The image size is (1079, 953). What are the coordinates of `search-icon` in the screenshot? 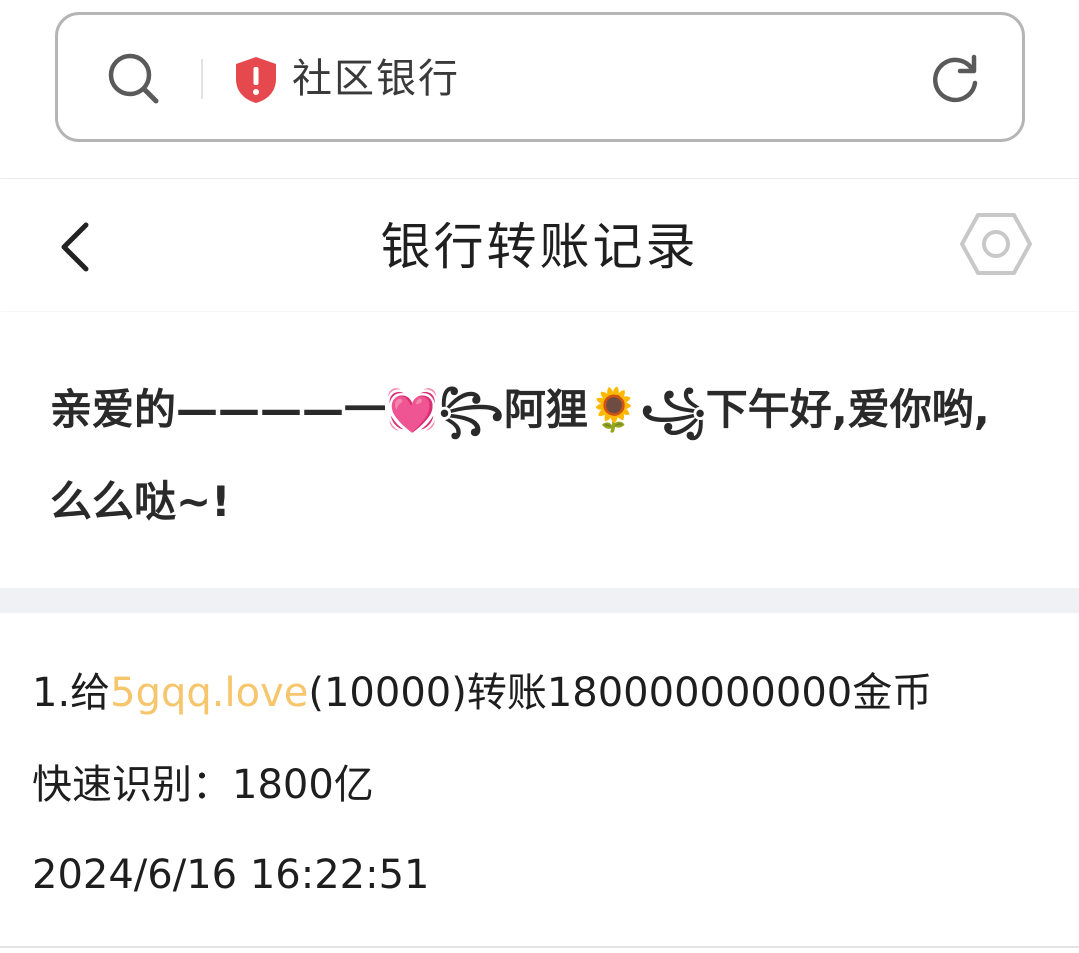 It's located at (134, 79).